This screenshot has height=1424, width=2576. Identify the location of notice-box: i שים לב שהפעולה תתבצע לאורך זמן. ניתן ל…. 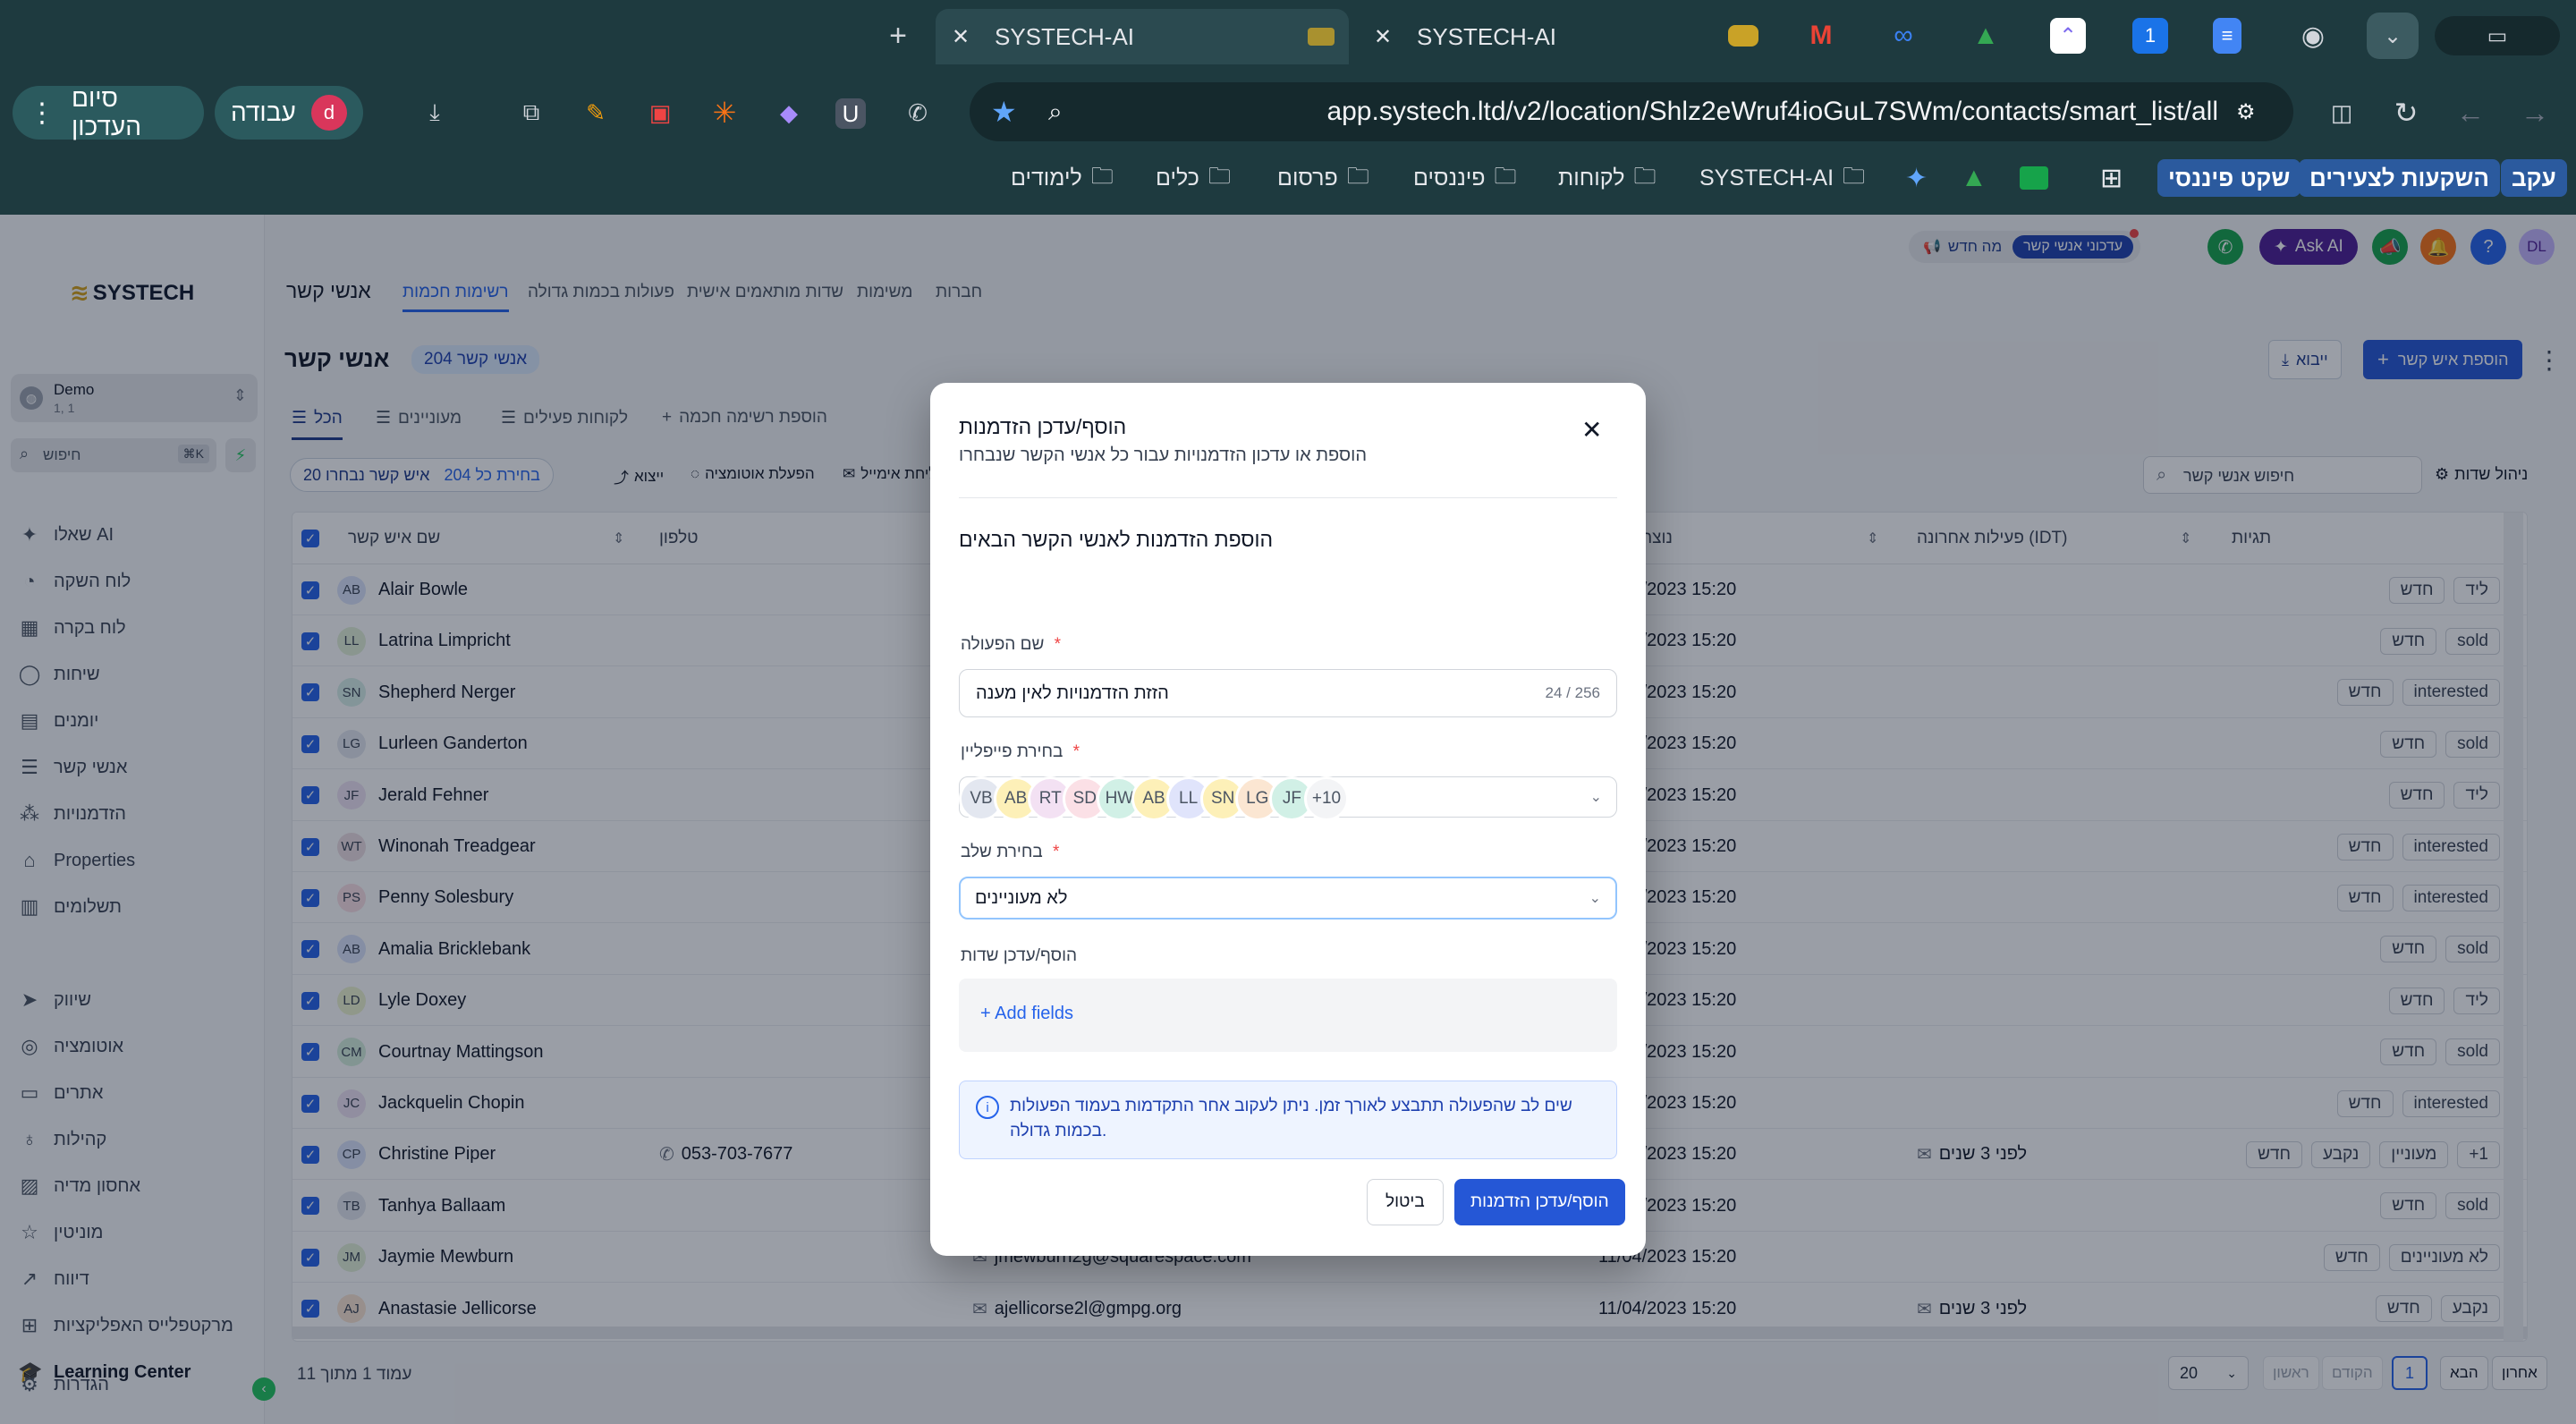
(1288, 1120).